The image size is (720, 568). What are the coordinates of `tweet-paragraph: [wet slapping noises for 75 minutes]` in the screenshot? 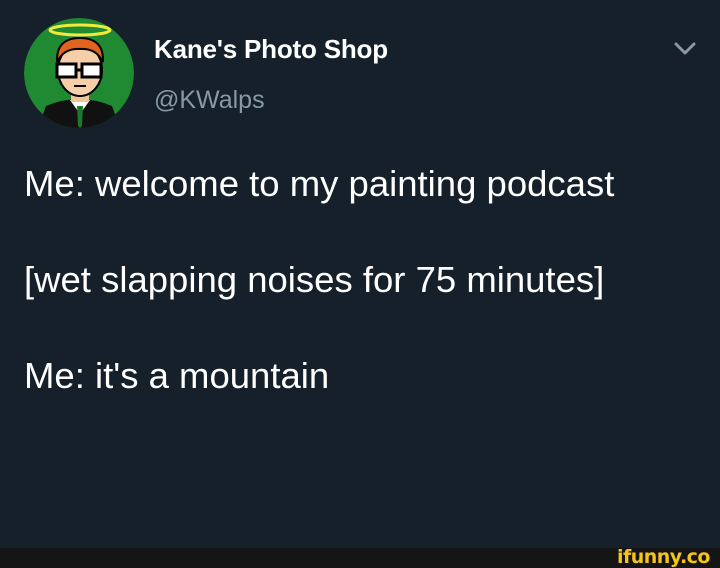 It's located at (314, 279).